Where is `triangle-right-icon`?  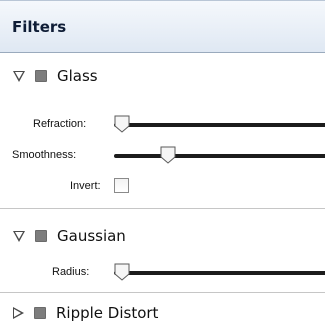 triangle-right-icon is located at coordinates (18, 313).